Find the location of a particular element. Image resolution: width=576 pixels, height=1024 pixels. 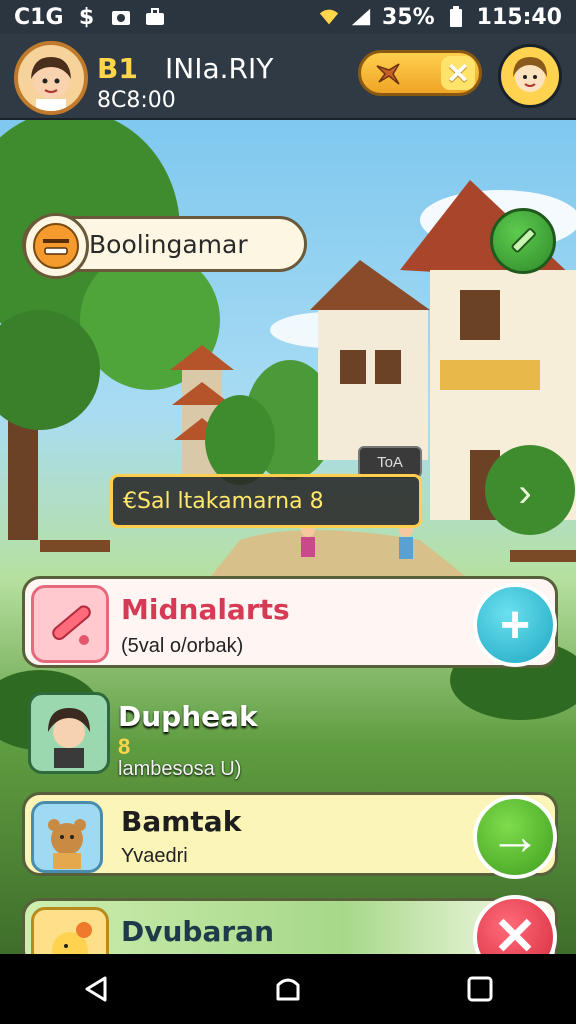

card-title: Bamtak is located at coordinates (181, 821).